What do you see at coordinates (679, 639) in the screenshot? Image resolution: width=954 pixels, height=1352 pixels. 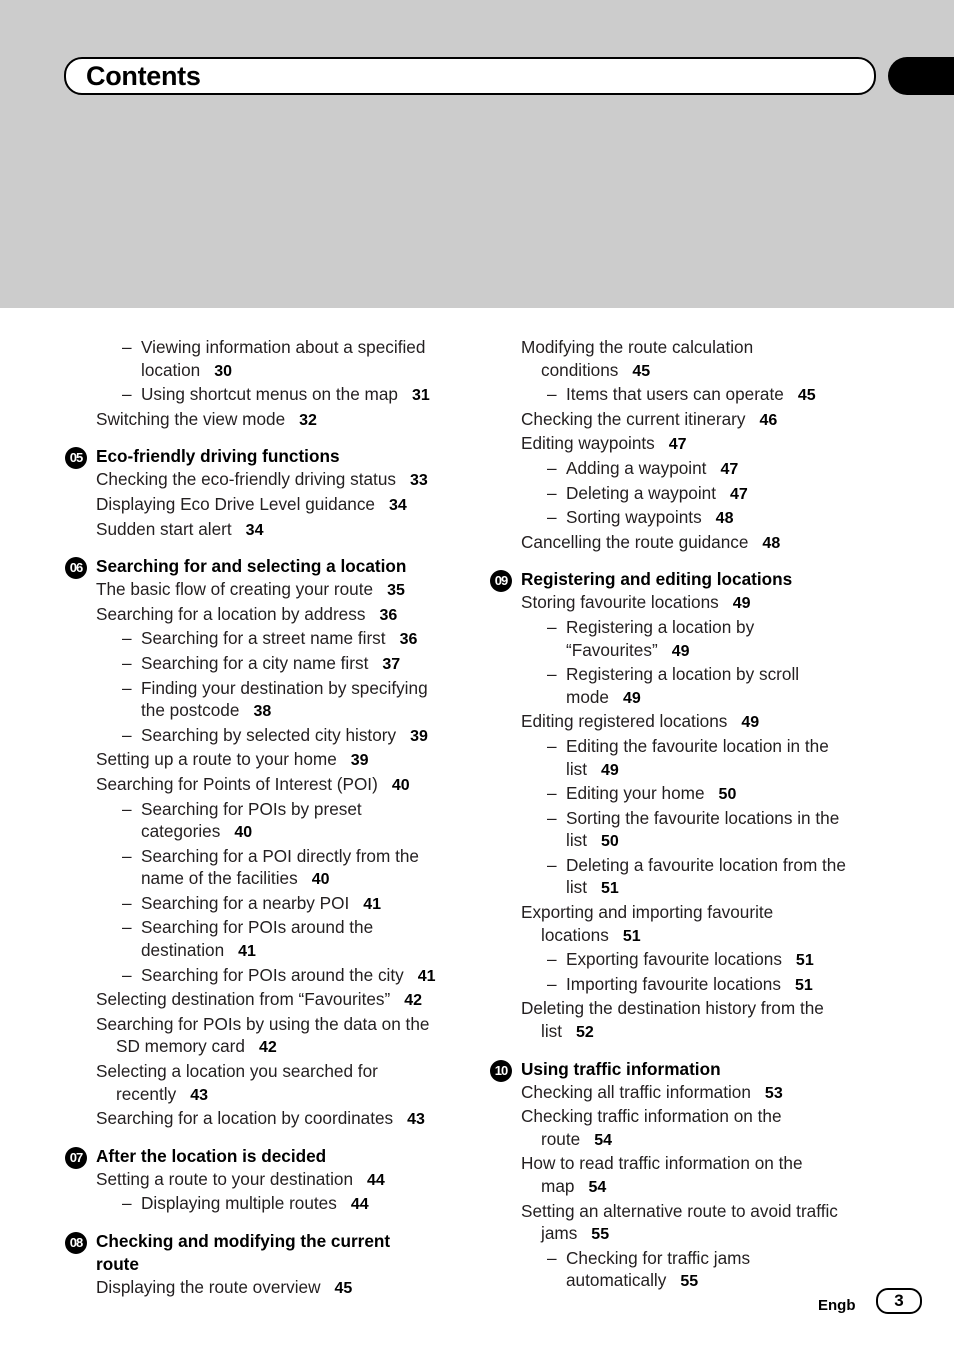 I see `toc-subentry: – Registering a location by “Favourites” 49` at bounding box center [679, 639].